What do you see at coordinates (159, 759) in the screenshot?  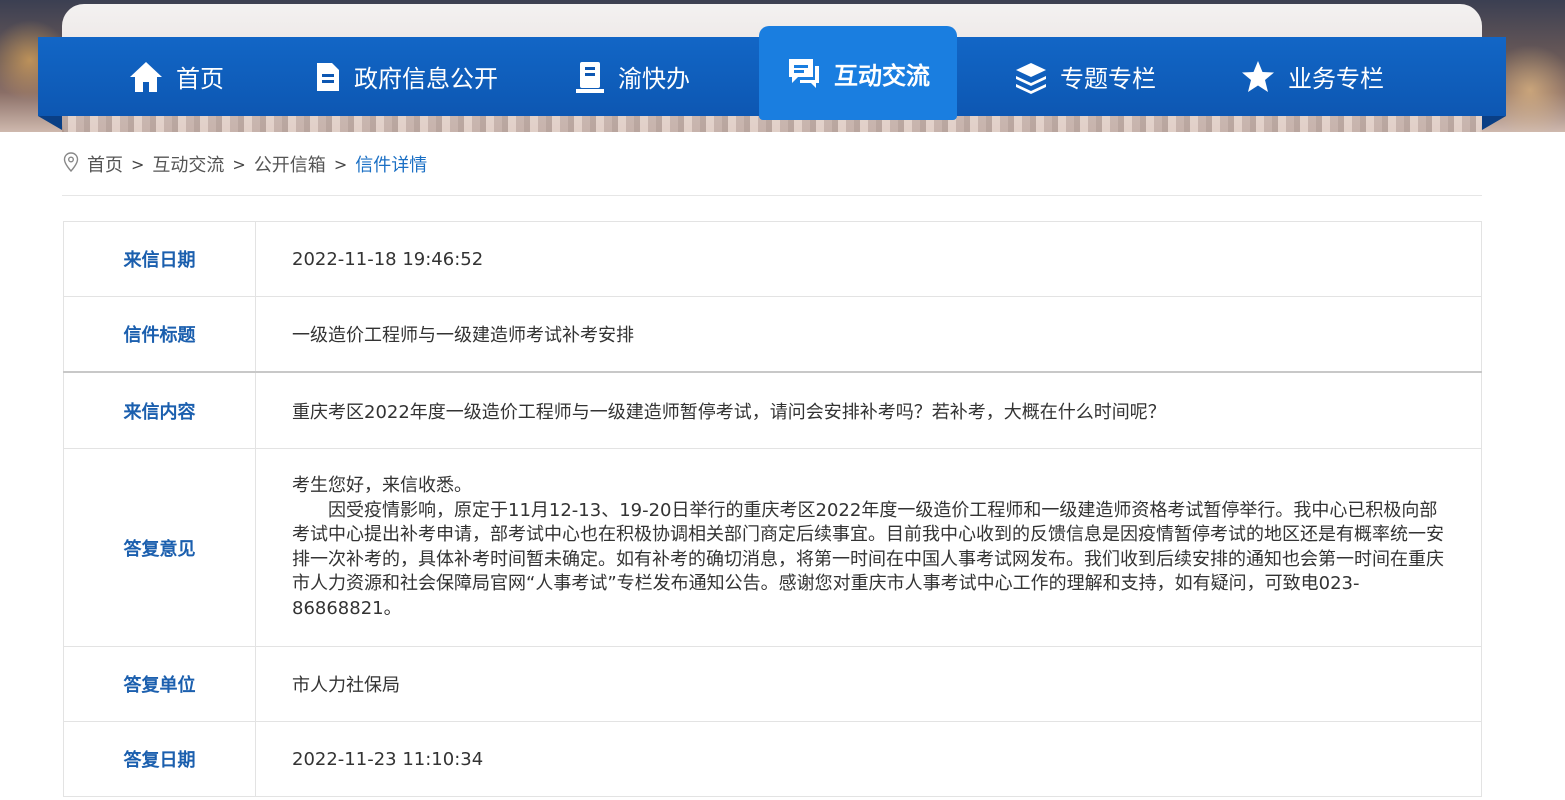 I see `reply-date-label: 答复日期` at bounding box center [159, 759].